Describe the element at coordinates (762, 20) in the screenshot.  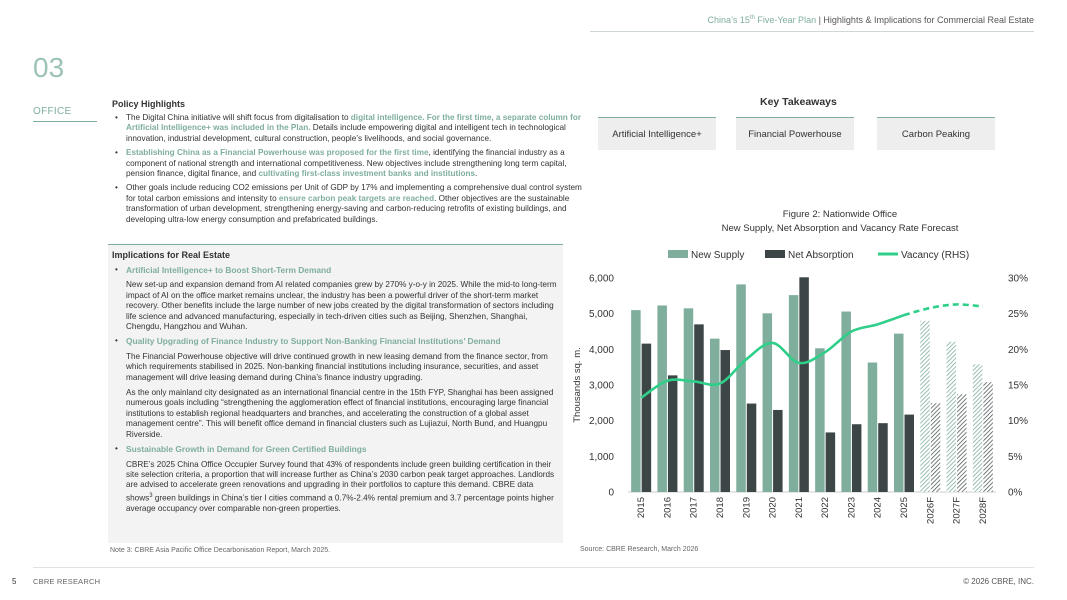
I see `plan-title: China’s 15th Five-Year Plan` at that location.